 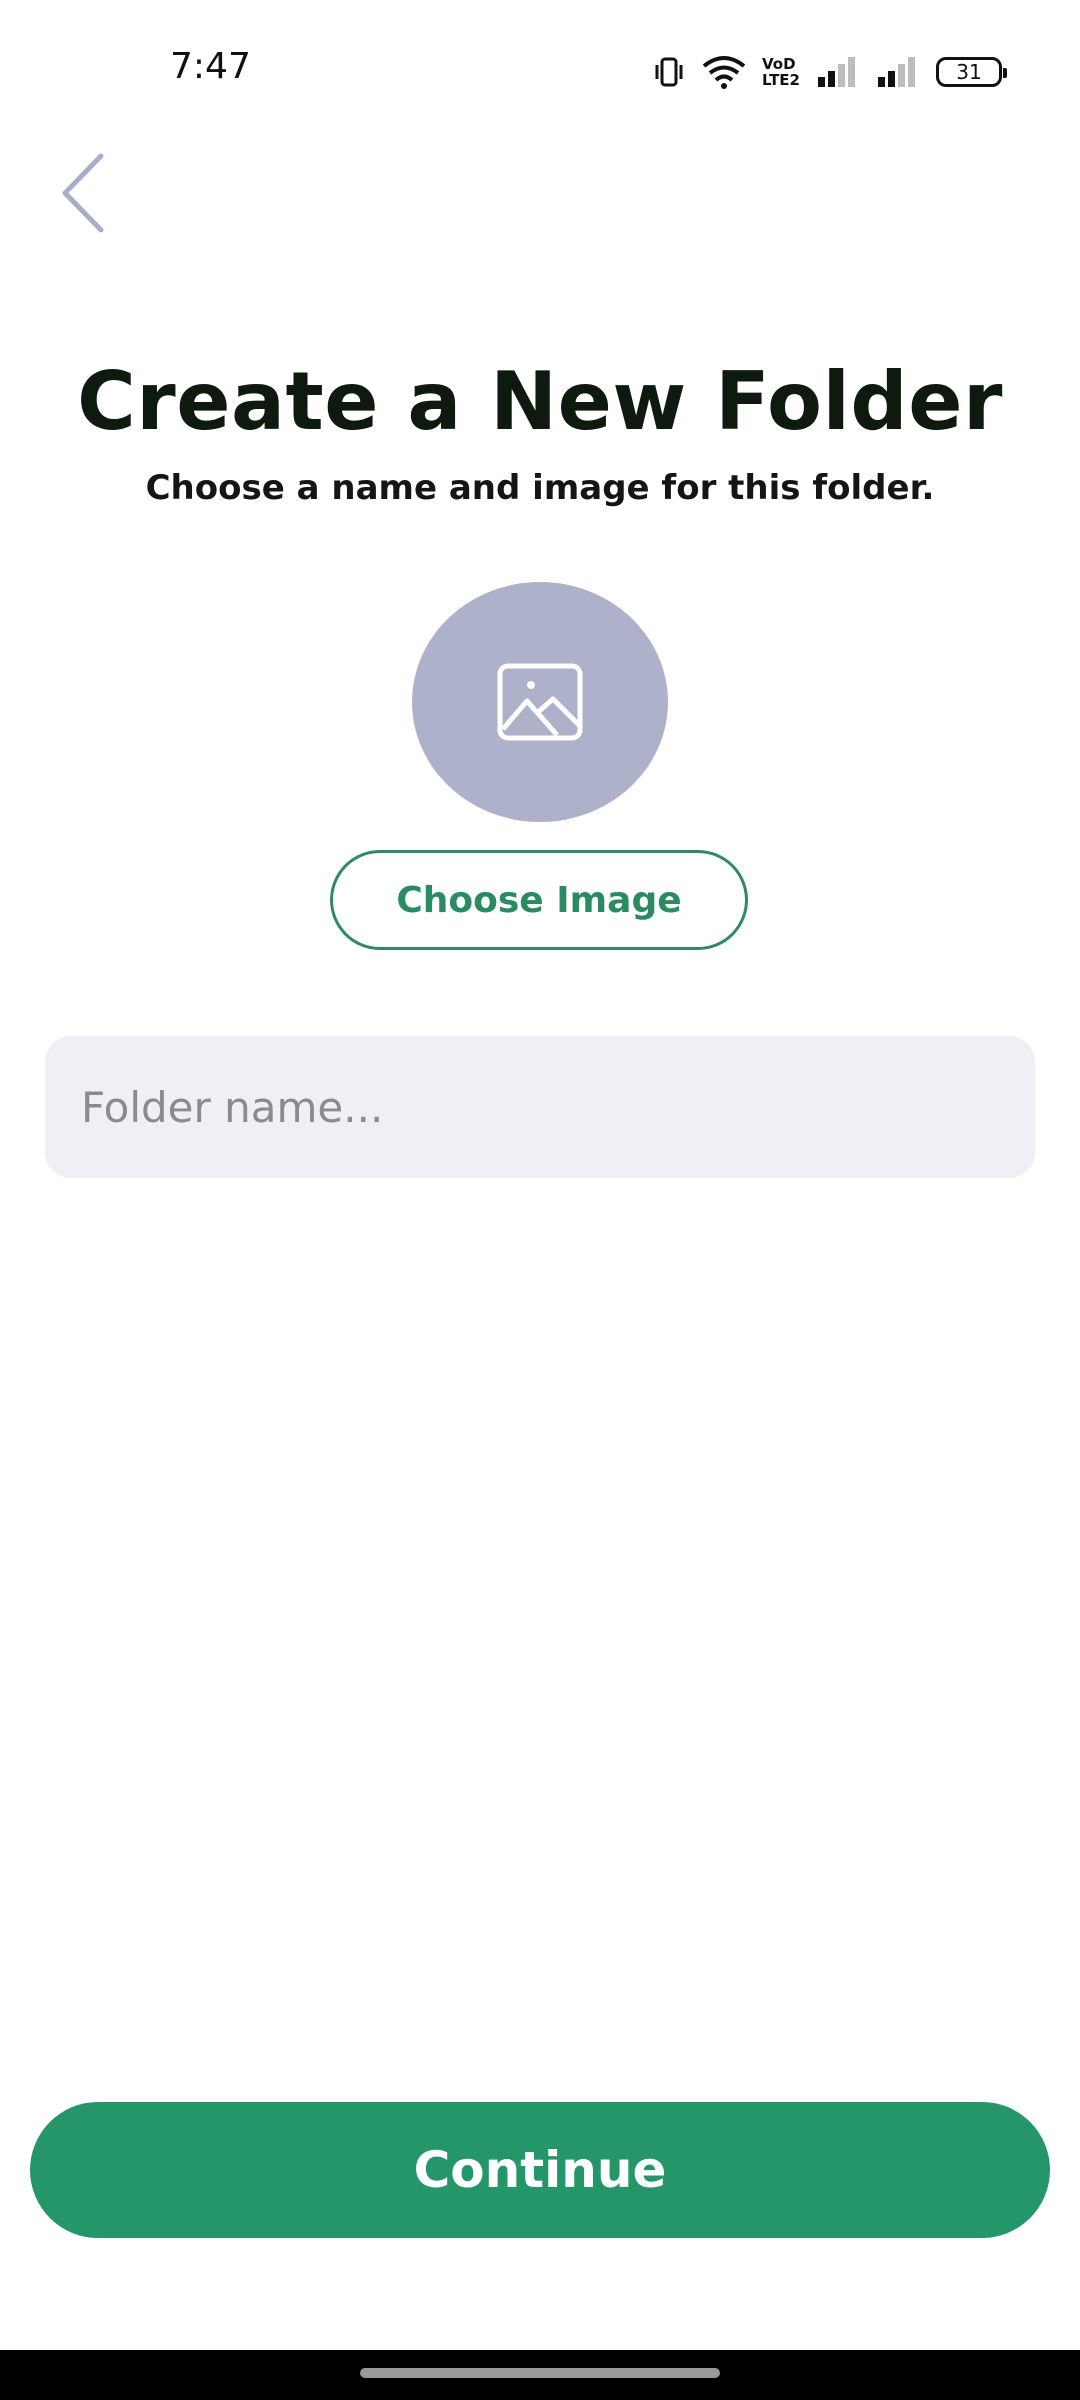 I want to click on page-subtitle: Choose a name and image for this folder., so click(x=540, y=488).